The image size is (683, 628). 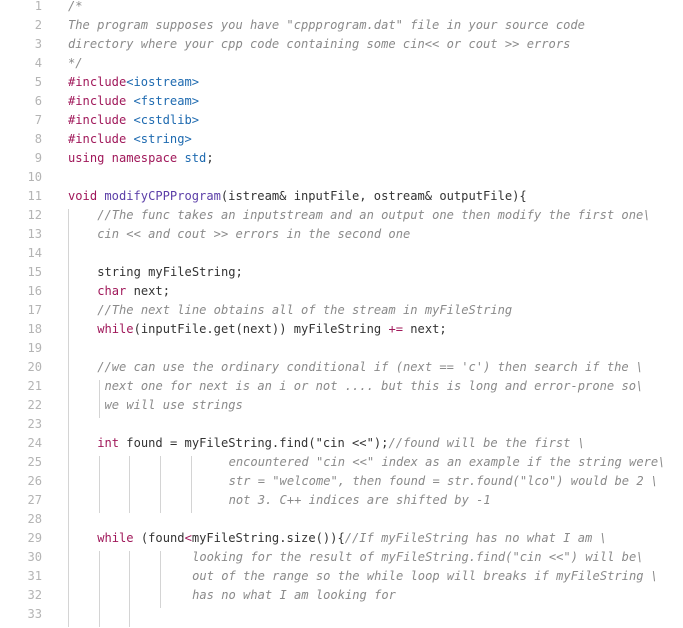 I want to click on code-line: 7 #include <cstdlib>, so click(x=341, y=120).